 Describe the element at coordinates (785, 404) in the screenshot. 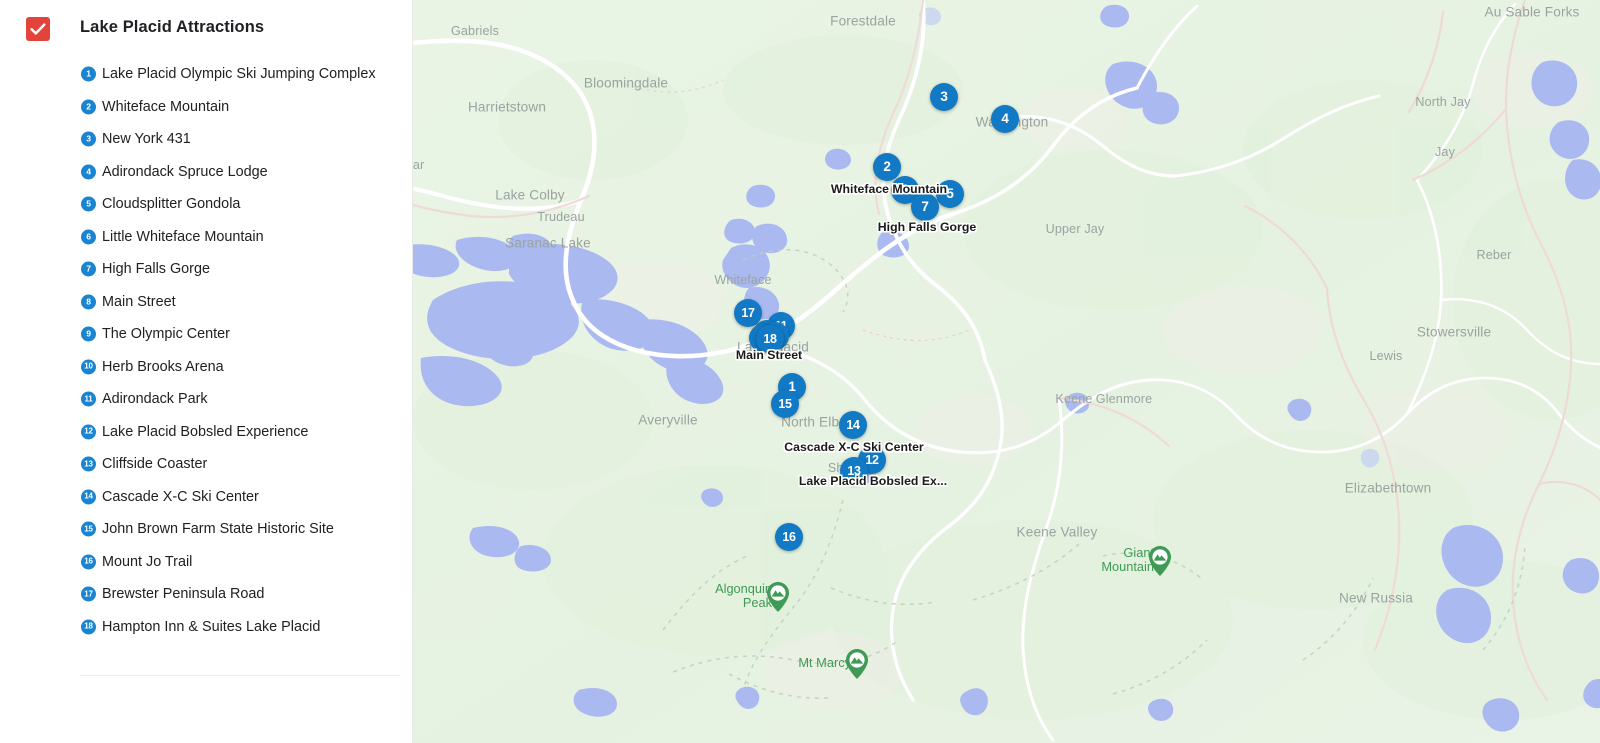

I see `map-marker: 15` at that location.